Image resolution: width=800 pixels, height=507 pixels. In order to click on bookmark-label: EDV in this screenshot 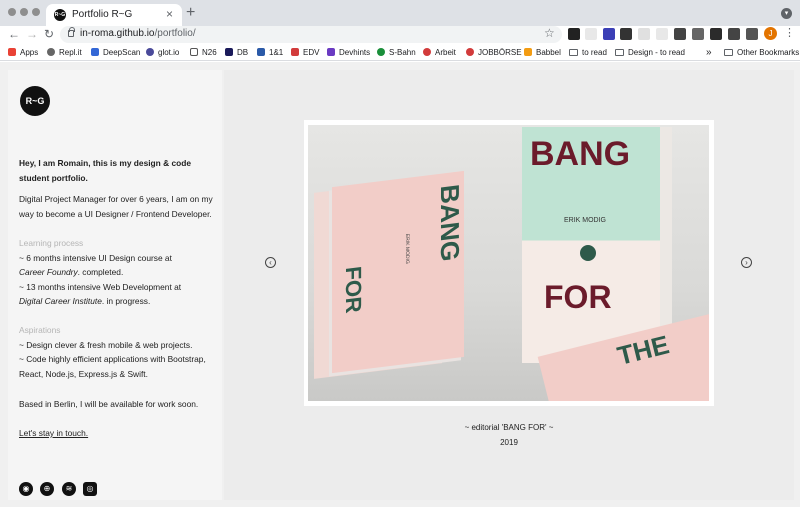, I will do `click(311, 52)`.